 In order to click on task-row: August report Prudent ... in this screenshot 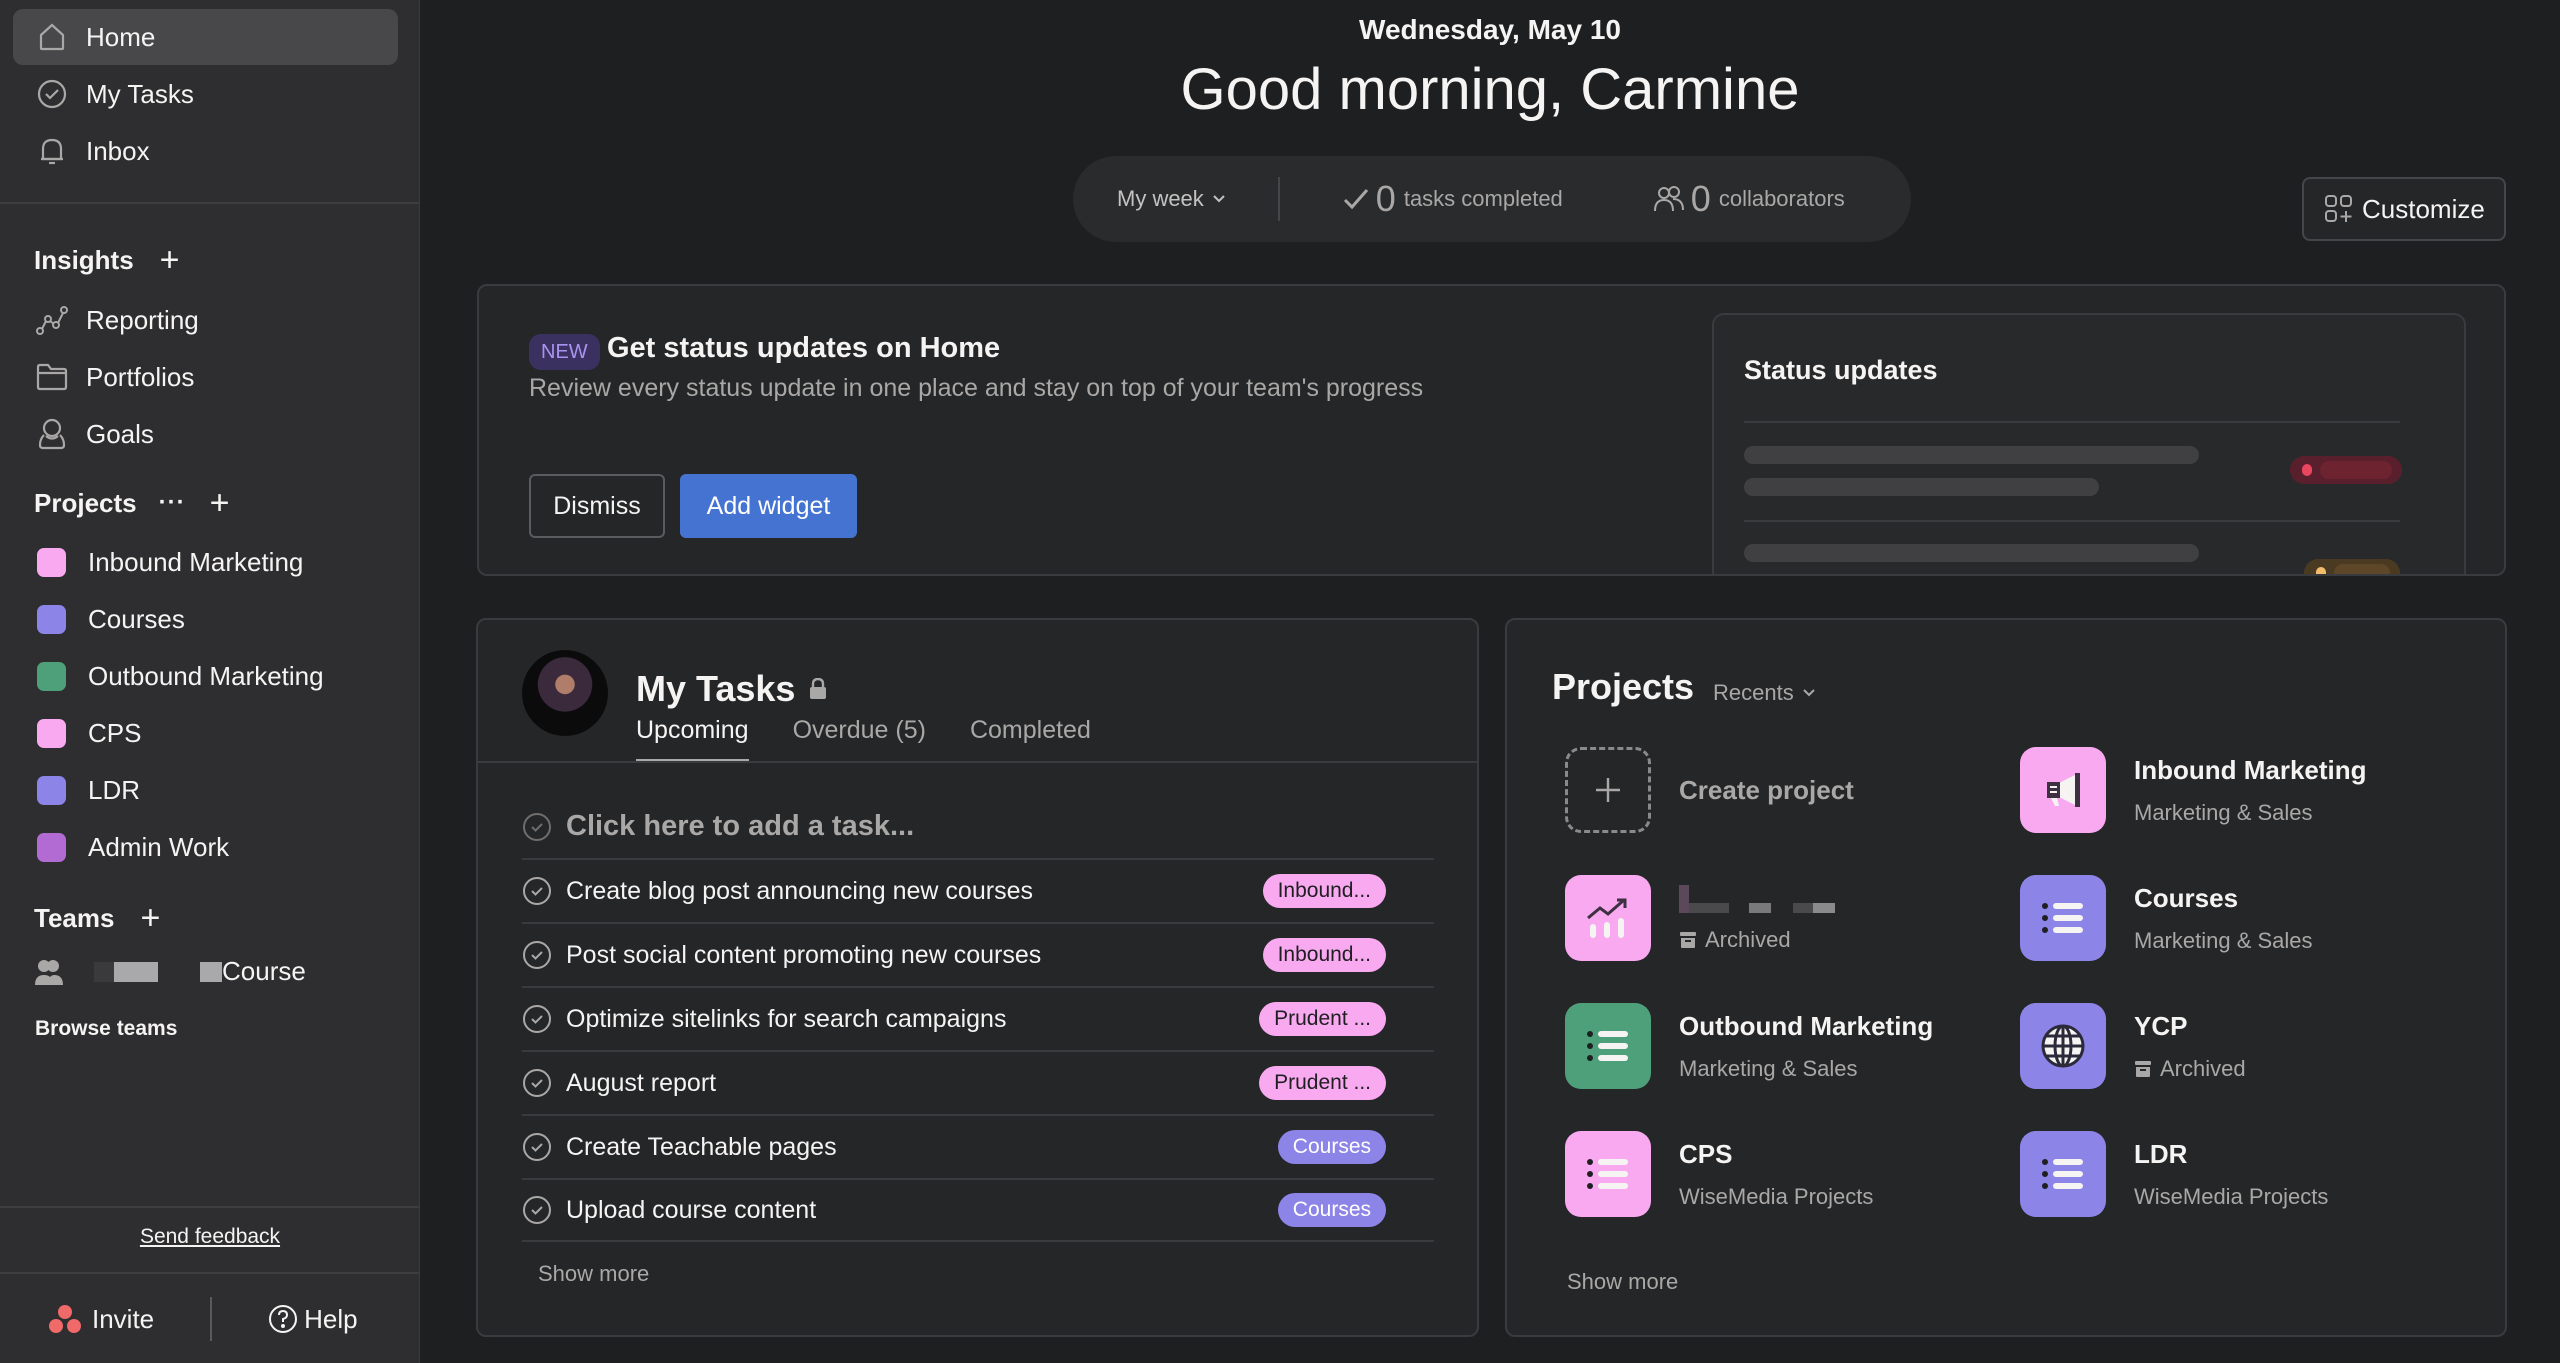, I will do `click(978, 1082)`.